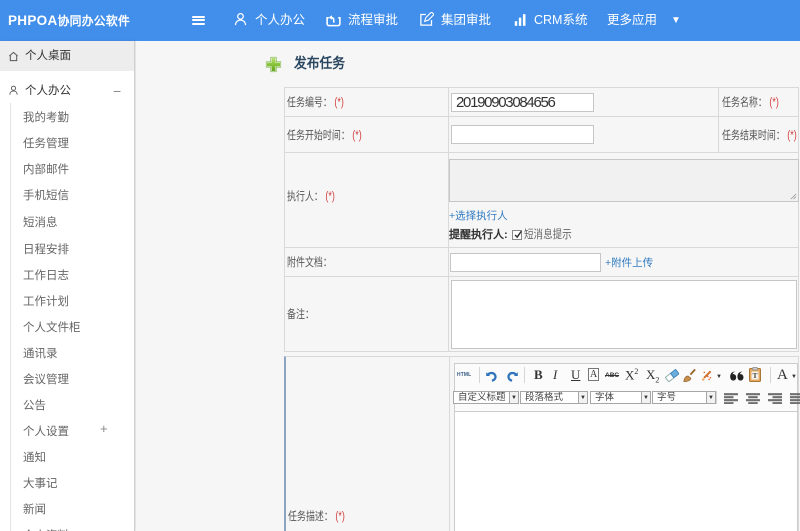 This screenshot has width=800, height=531. What do you see at coordinates (754, 375) in the screenshot?
I see `svg-text: T` at bounding box center [754, 375].